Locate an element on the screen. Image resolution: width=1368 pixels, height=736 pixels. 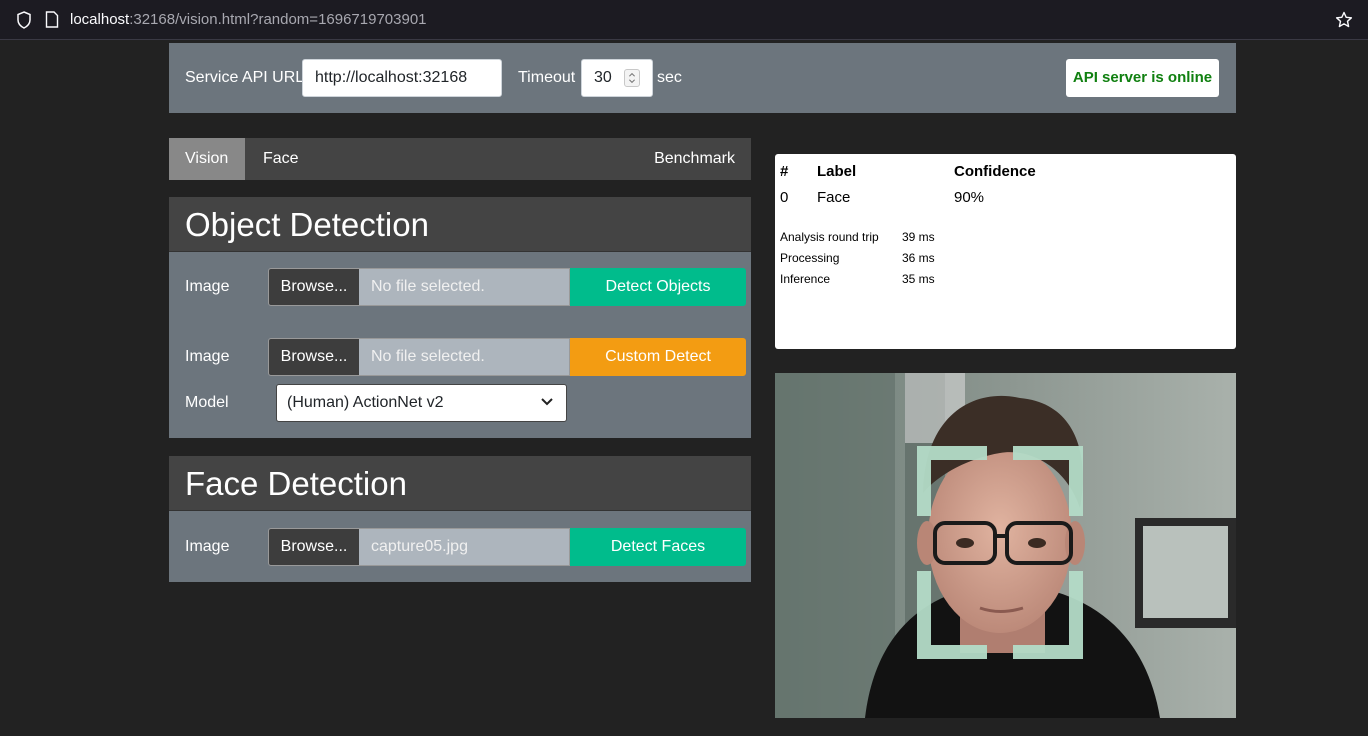
result-index: 0 is located at coordinates (784, 197).